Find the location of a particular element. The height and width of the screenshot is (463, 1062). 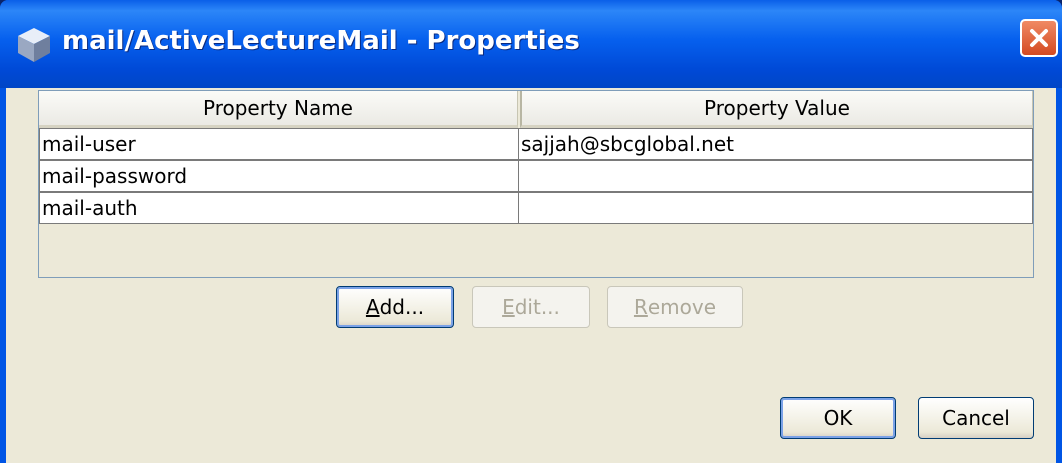

property-name-cell: mail-auth is located at coordinates (279, 208).